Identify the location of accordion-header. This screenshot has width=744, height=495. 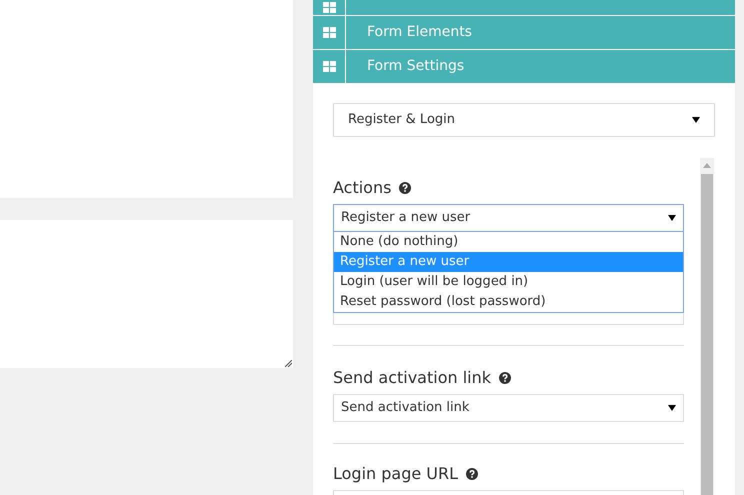
(524, 7).